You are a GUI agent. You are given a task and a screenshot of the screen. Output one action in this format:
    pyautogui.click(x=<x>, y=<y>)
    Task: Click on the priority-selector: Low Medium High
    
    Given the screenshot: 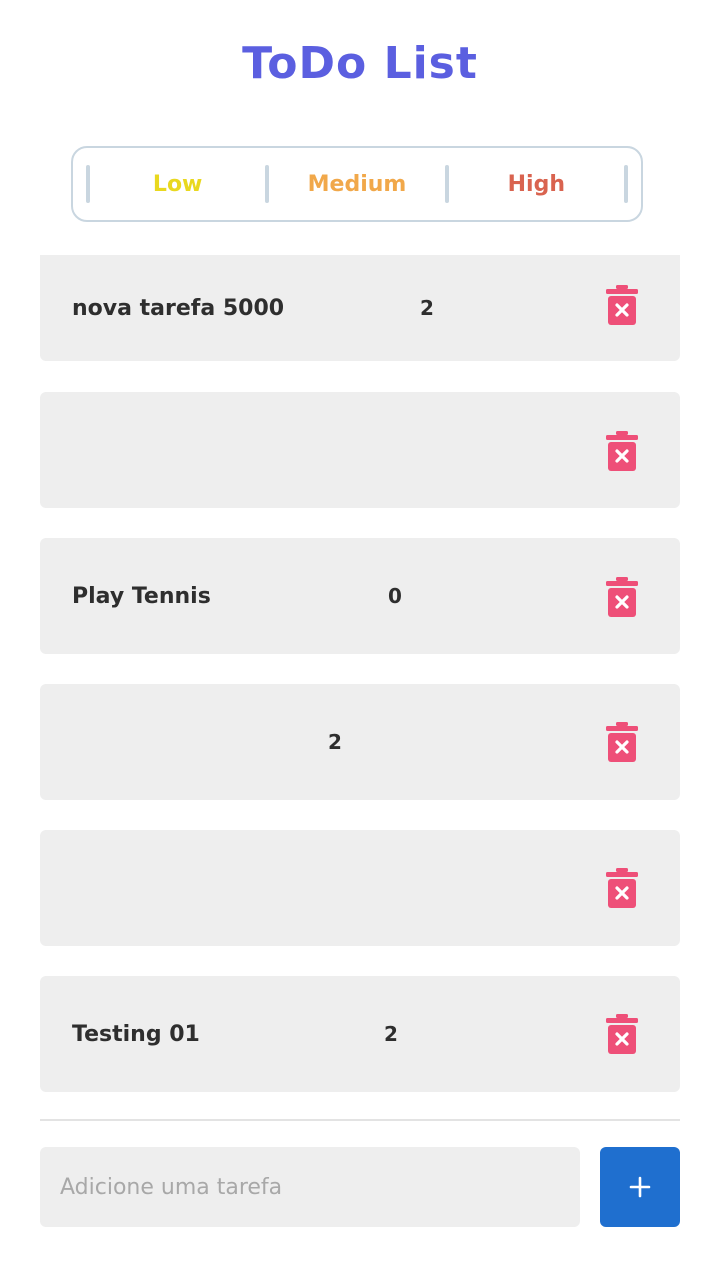 What is the action you would take?
    pyautogui.click(x=357, y=184)
    